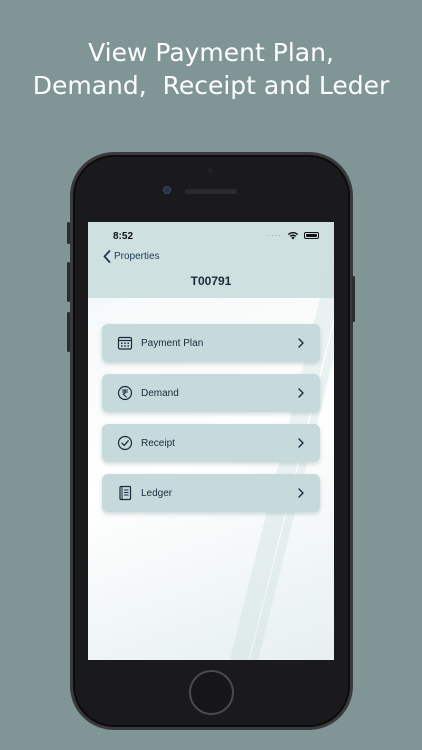  I want to click on earpiece-speaker, so click(211, 191).